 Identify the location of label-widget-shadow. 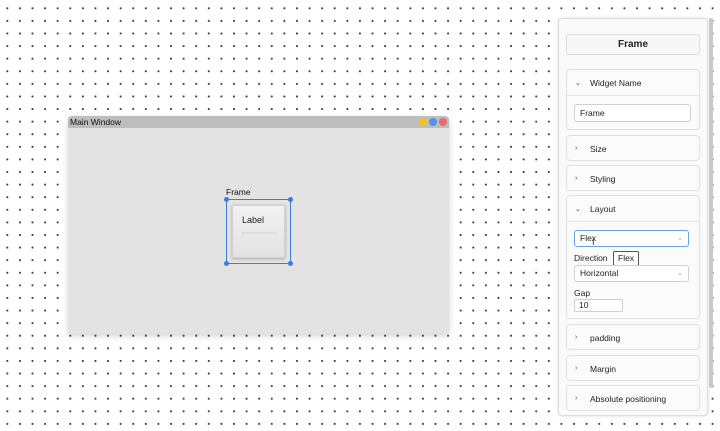
(259, 233).